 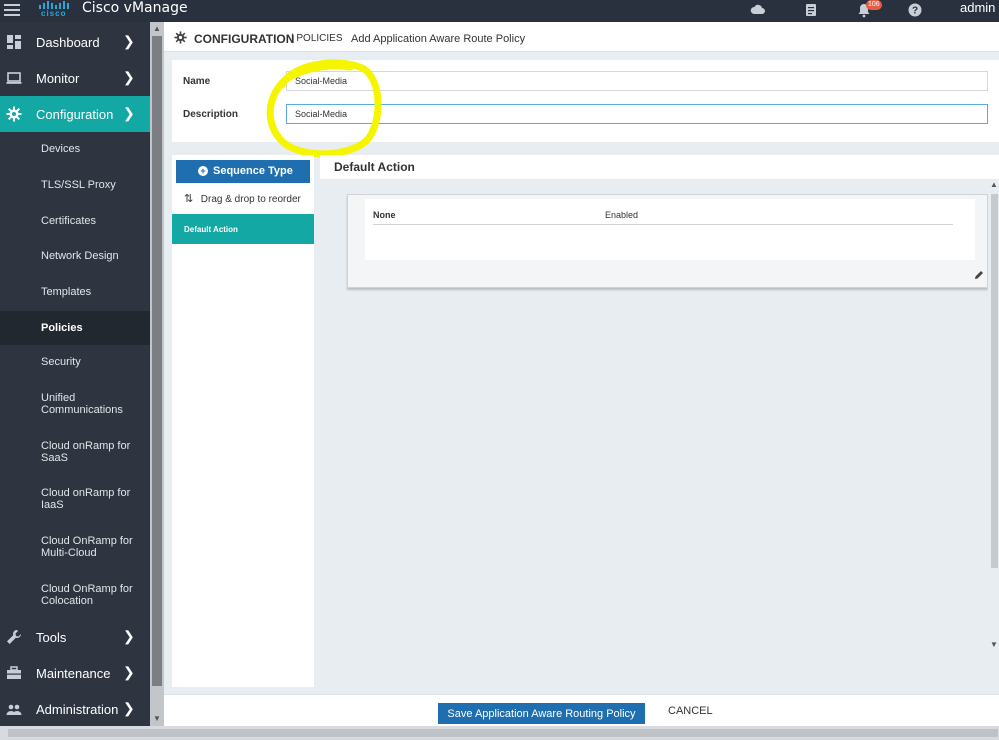 What do you see at coordinates (87, 547) in the screenshot?
I see `subnav-label: Cloud OnRamp for Multi-Cloud` at bounding box center [87, 547].